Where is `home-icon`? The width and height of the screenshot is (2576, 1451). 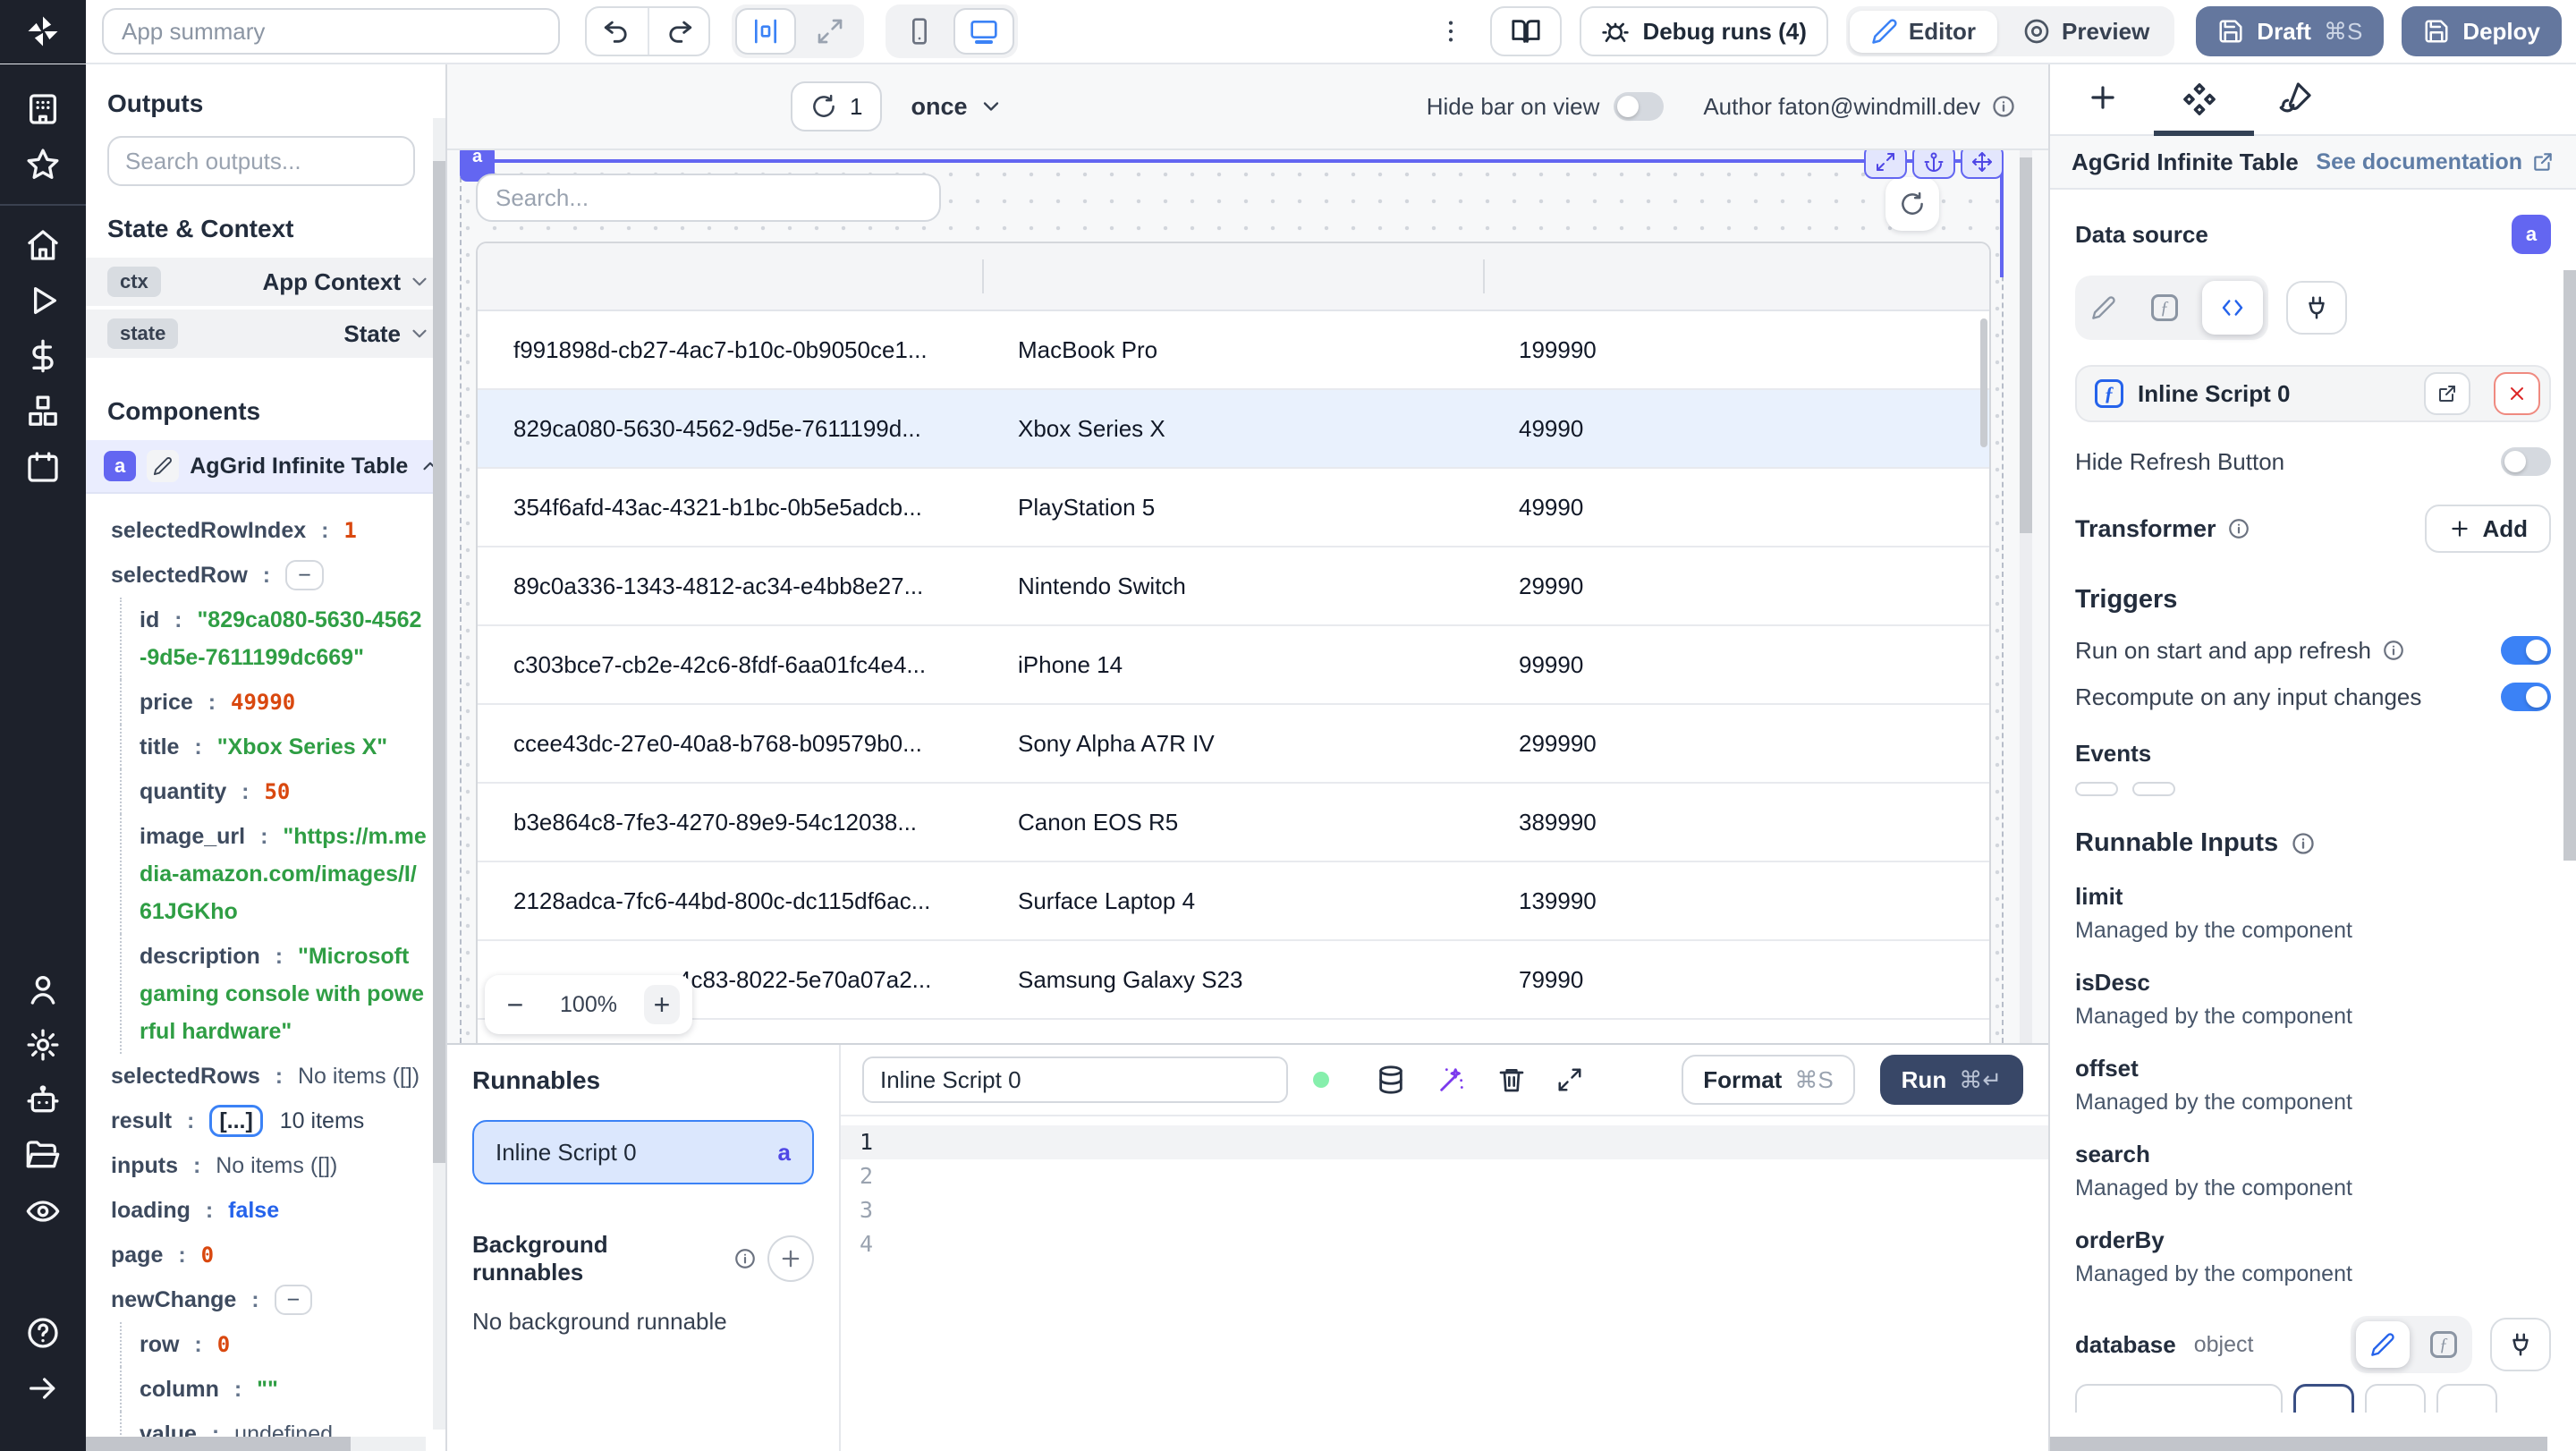
home-icon is located at coordinates (43, 245).